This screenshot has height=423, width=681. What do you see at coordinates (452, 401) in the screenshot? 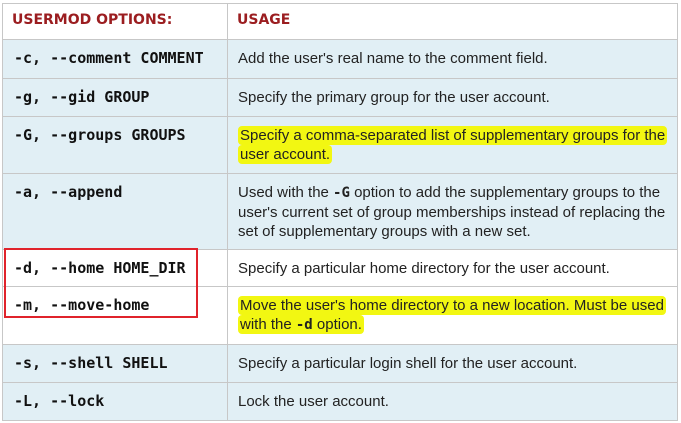
I see `usage-lock: Lock the user account.` at bounding box center [452, 401].